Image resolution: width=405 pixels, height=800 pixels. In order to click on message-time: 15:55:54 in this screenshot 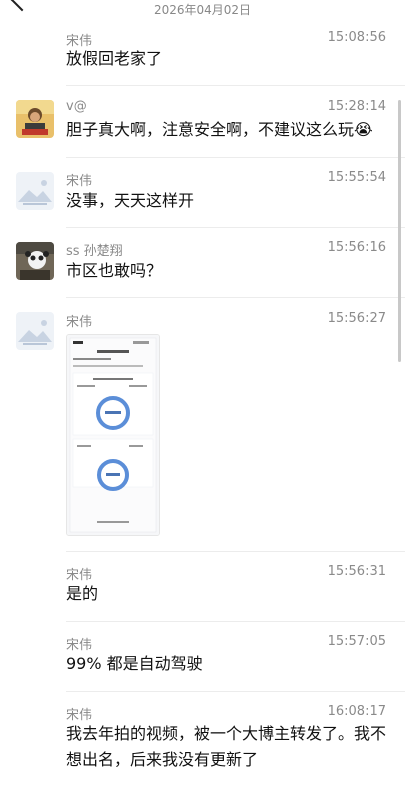, I will do `click(356, 177)`.